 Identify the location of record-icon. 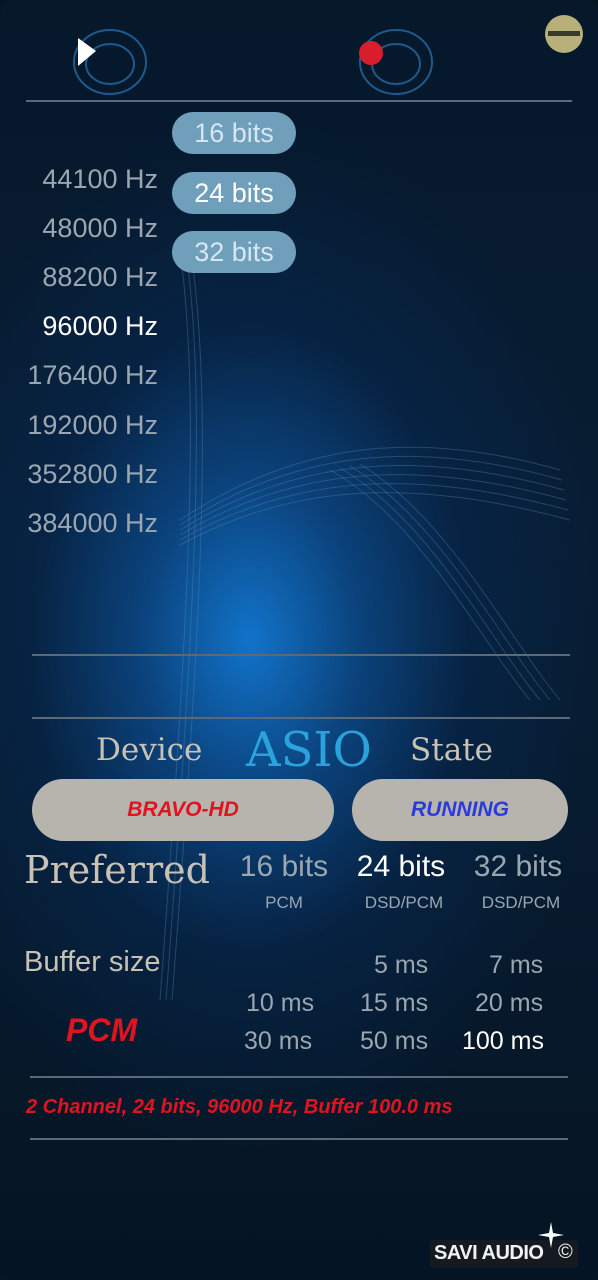
(396, 62).